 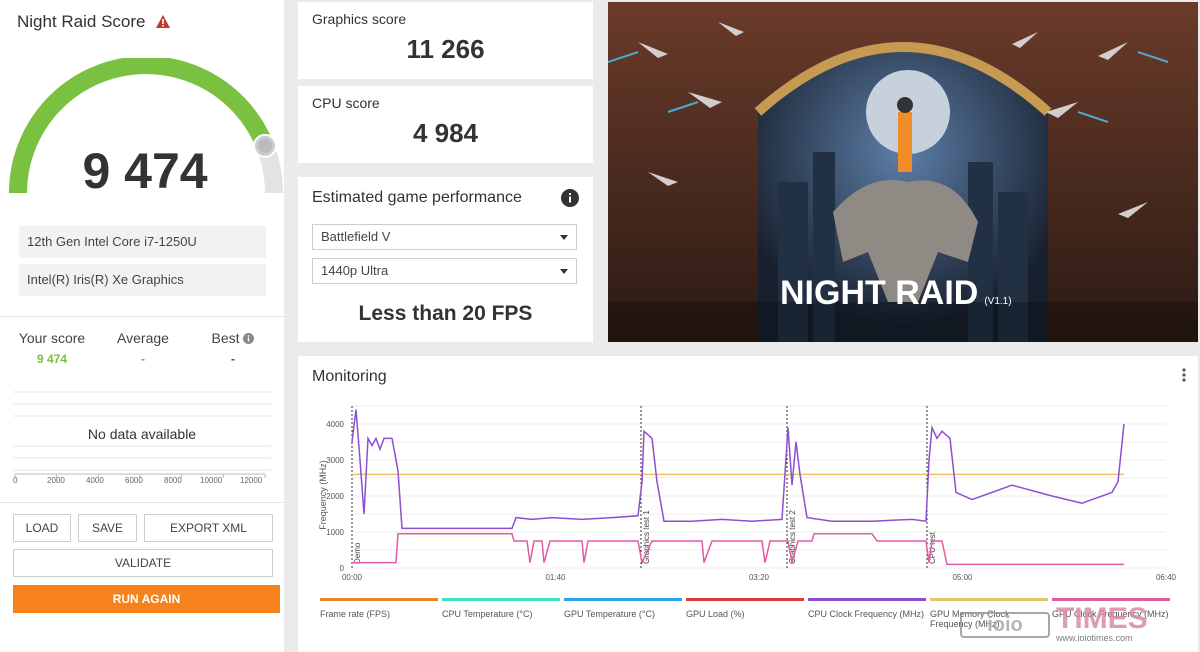 What do you see at coordinates (1166, 577) in the screenshot?
I see `x-tick-label: 06:40` at bounding box center [1166, 577].